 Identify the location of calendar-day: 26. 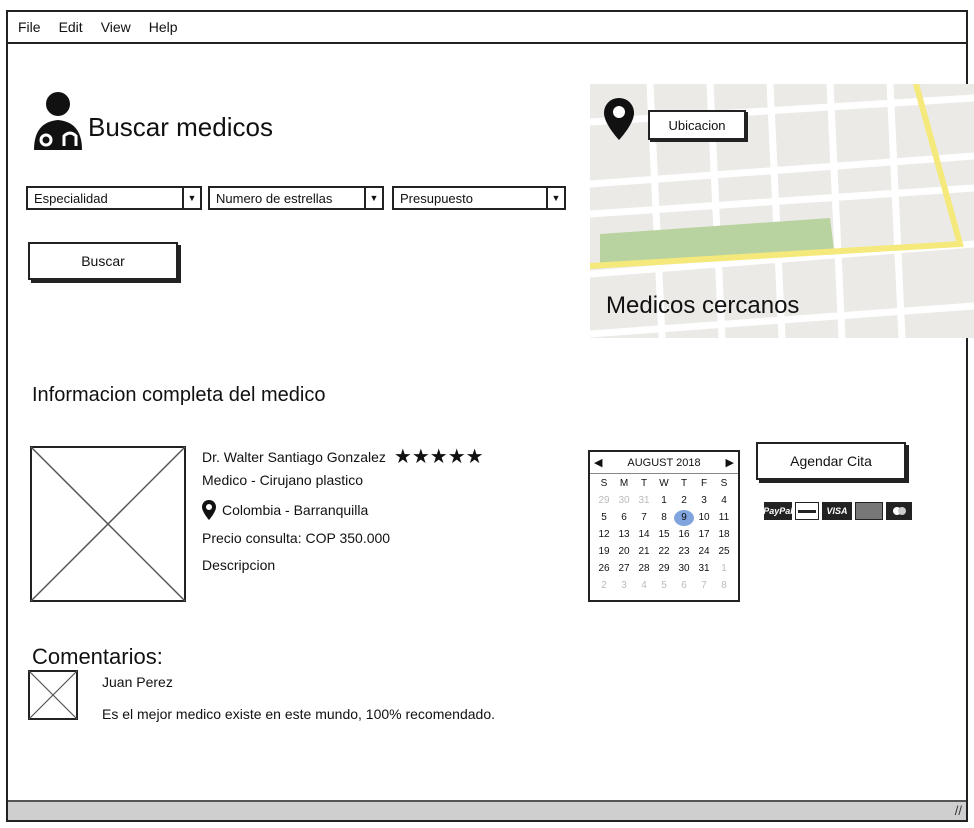
(604, 569).